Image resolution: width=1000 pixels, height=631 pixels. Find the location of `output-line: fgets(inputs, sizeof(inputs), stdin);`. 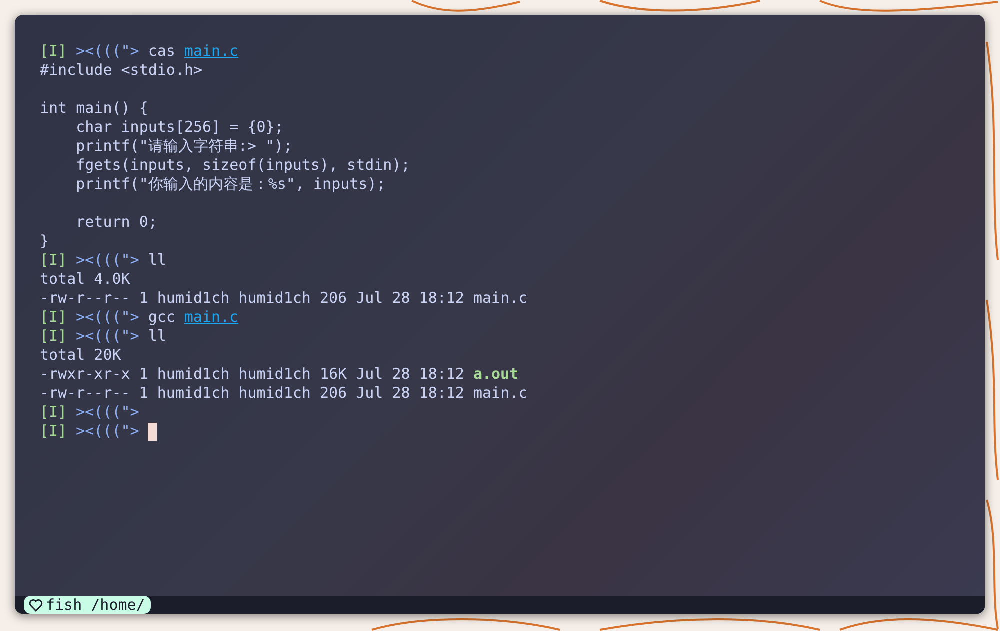

output-line: fgets(inputs, sizeof(inputs), stdin); is located at coordinates (242, 165).